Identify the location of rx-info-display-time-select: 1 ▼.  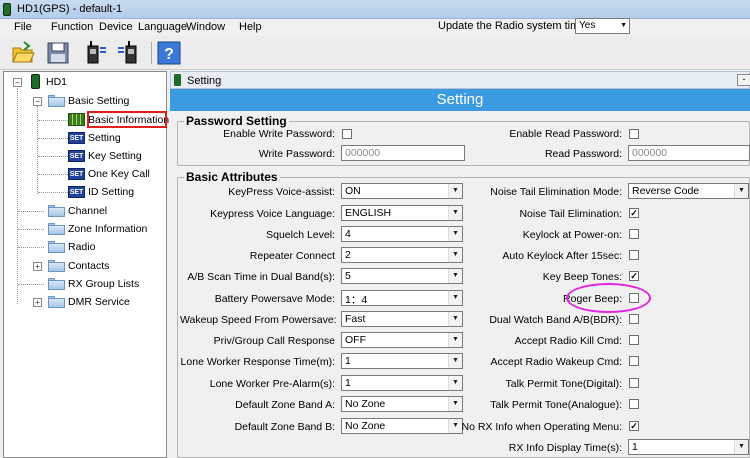
(688, 447).